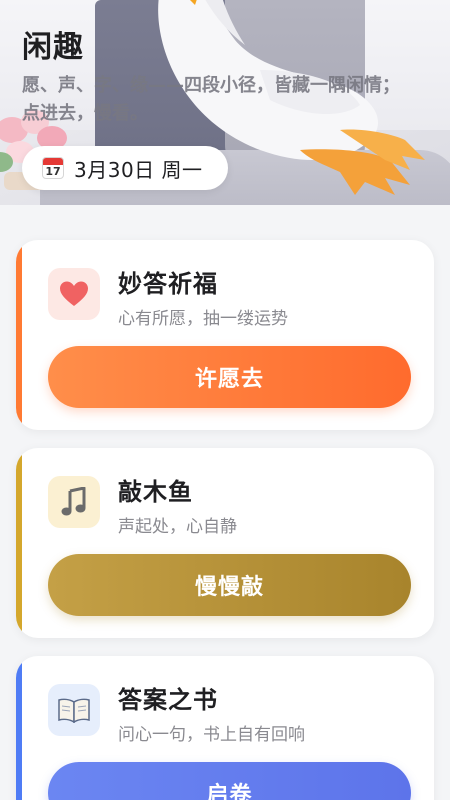 This screenshot has height=800, width=450. I want to click on page-subtitle: 愿、声、字、缘——四段小径，皆藏一隅闲情；点进去，慢看。, so click(211, 99).